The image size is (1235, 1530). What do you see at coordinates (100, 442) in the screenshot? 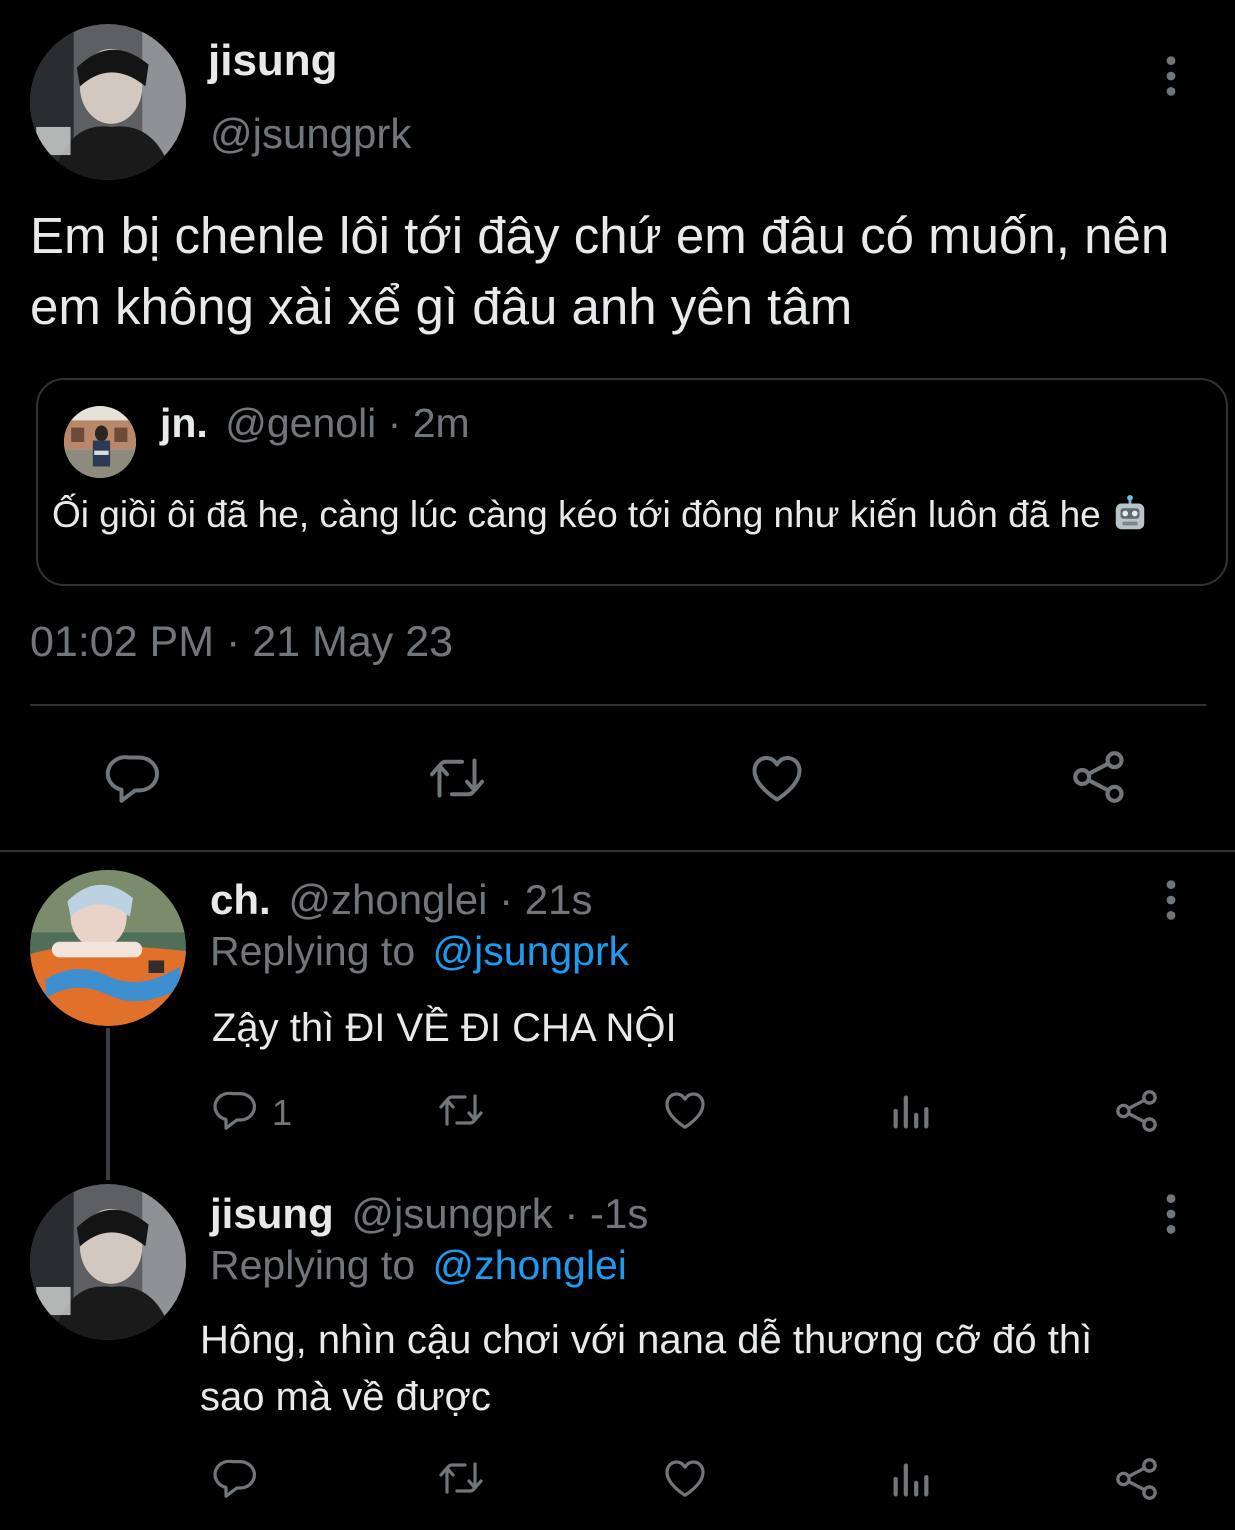
I see `quoted-author-avatar` at bounding box center [100, 442].